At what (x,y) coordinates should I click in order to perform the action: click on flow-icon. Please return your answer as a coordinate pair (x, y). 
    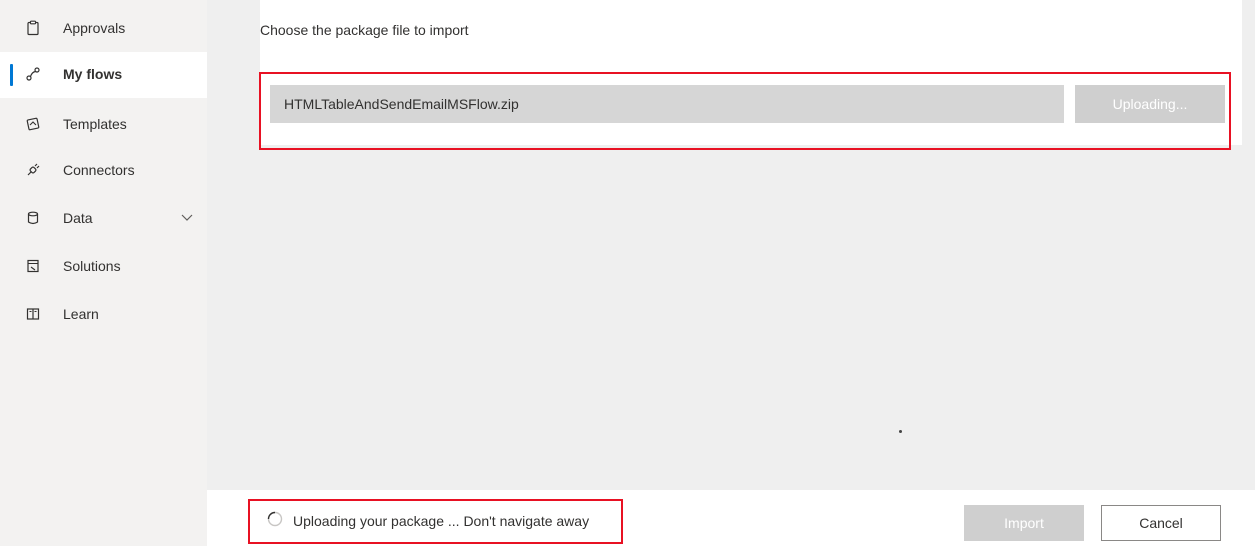
    Looking at the image, I should click on (33, 74).